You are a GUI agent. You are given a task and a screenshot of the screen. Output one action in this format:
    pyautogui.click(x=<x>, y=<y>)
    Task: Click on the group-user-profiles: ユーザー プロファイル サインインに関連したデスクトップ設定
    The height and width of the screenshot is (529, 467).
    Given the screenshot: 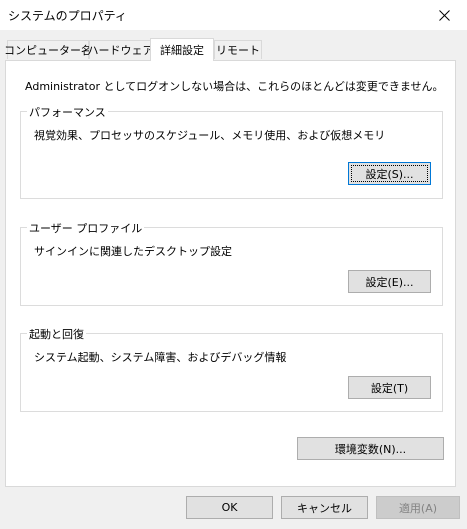 What is the action you would take?
    pyautogui.click(x=231, y=263)
    